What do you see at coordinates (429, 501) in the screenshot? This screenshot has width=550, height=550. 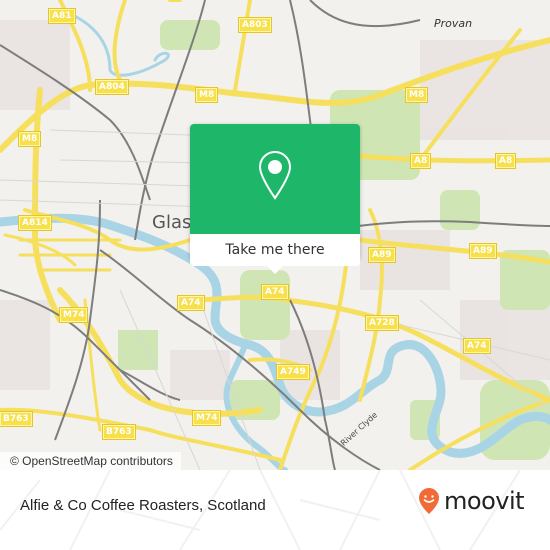 I see `moovit-pin-icon` at bounding box center [429, 501].